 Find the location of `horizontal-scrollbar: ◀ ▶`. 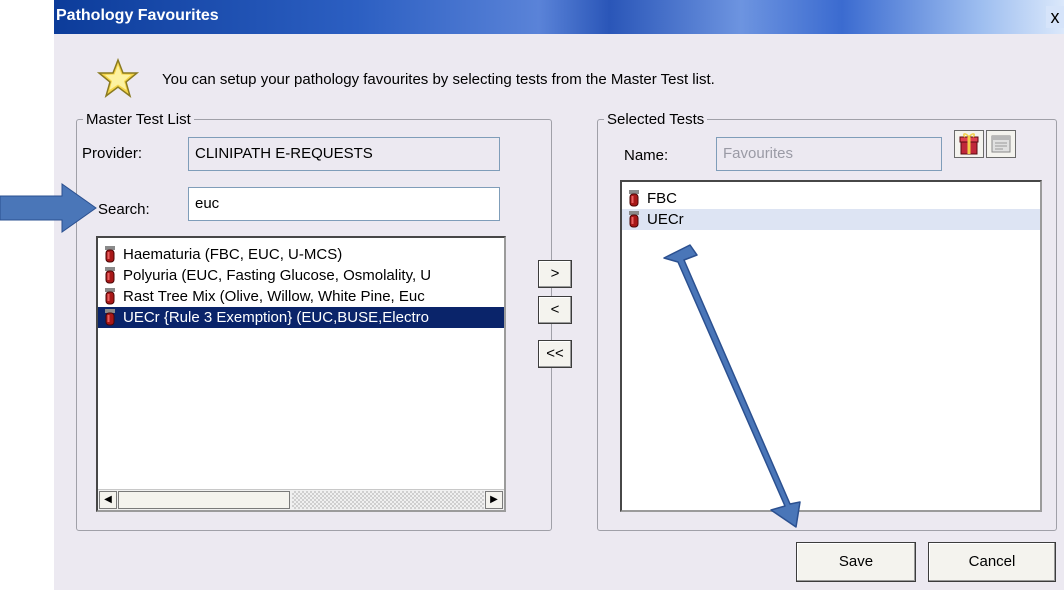

horizontal-scrollbar: ◀ ▶ is located at coordinates (301, 499).